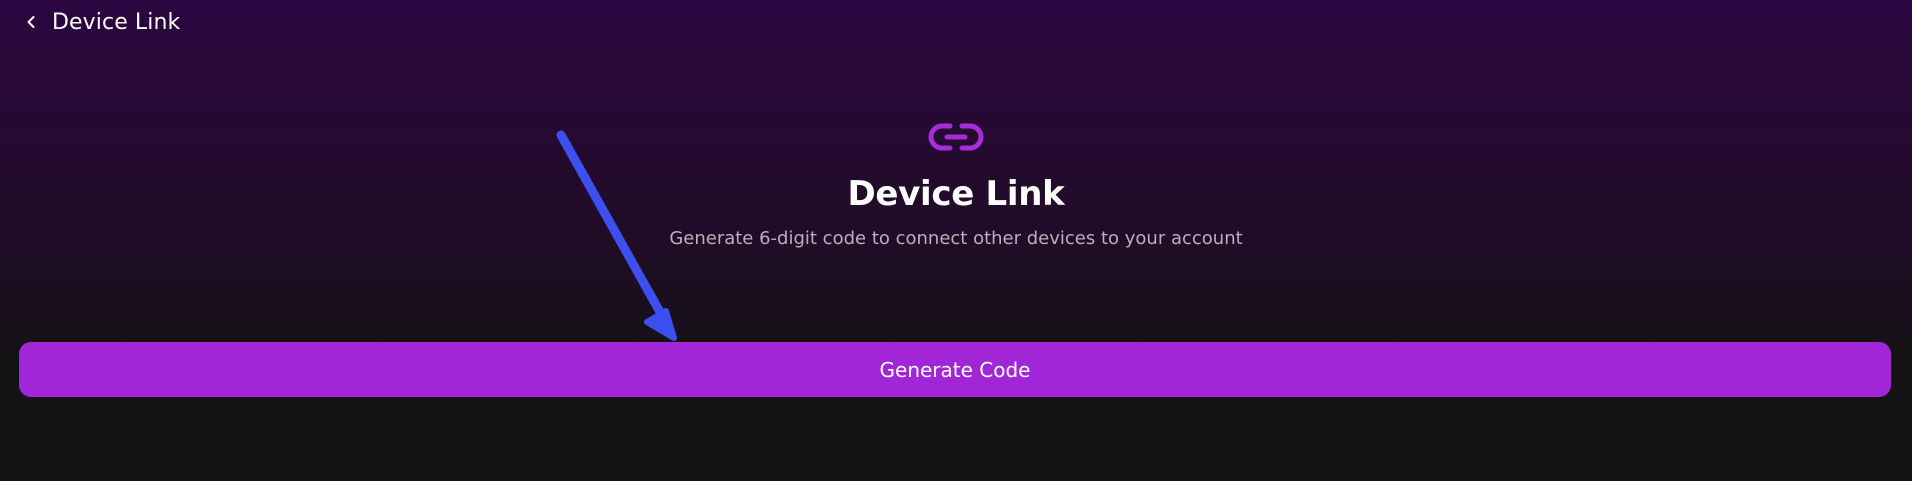 The image size is (1912, 481). Describe the element at coordinates (116, 22) in the screenshot. I see `header-title: Device Link` at that location.